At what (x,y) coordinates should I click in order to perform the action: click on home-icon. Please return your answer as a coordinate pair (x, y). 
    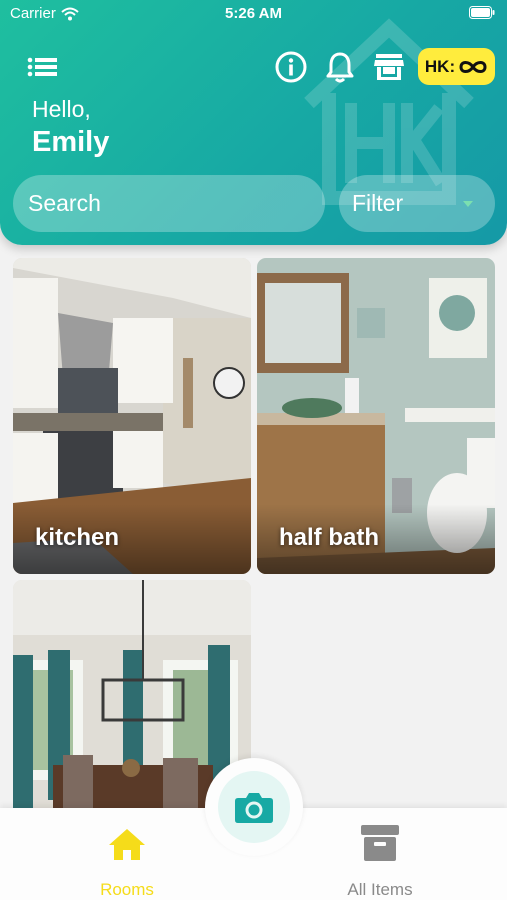
    Looking at the image, I should click on (127, 844).